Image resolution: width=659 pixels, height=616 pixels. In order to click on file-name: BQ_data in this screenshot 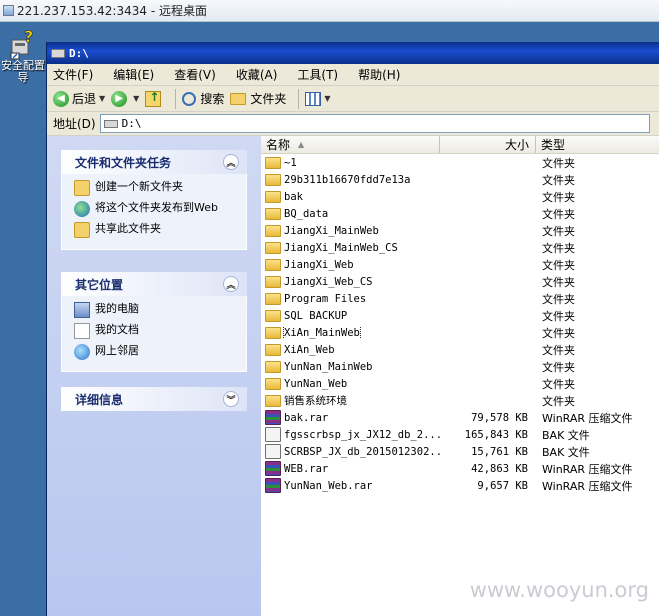, I will do `click(306, 213)`.